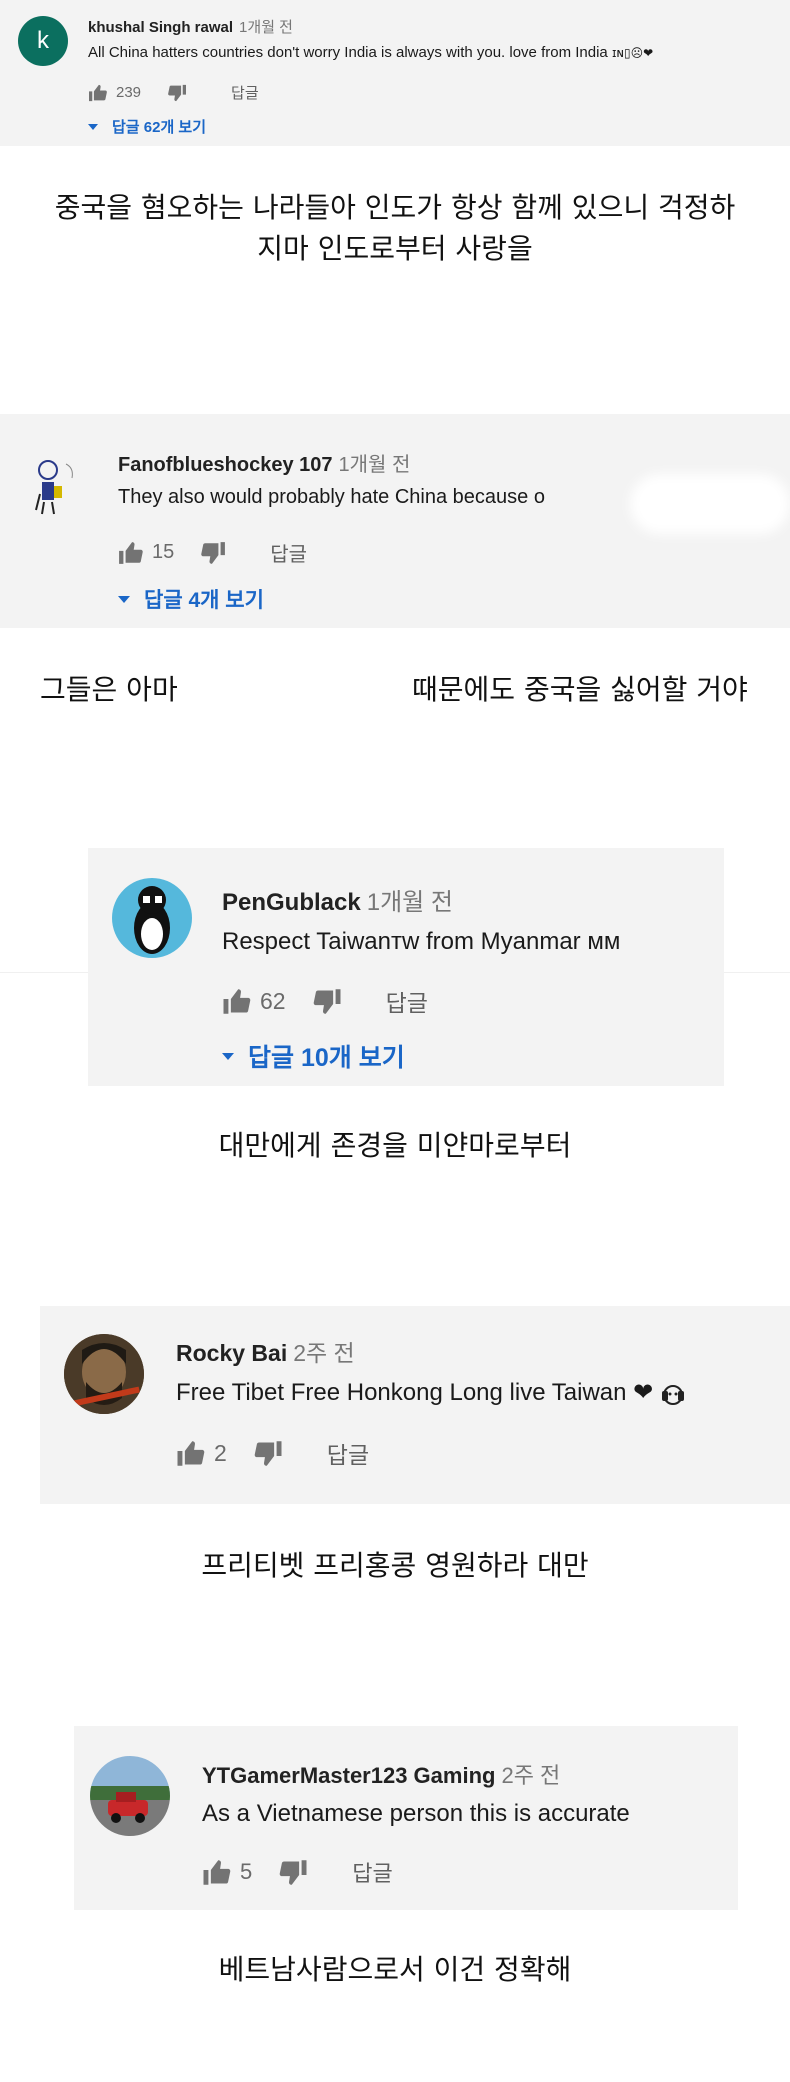 The width and height of the screenshot is (790, 2082). What do you see at coordinates (147, 126) in the screenshot?
I see `view-replies-button: 답글 62개 보기` at bounding box center [147, 126].